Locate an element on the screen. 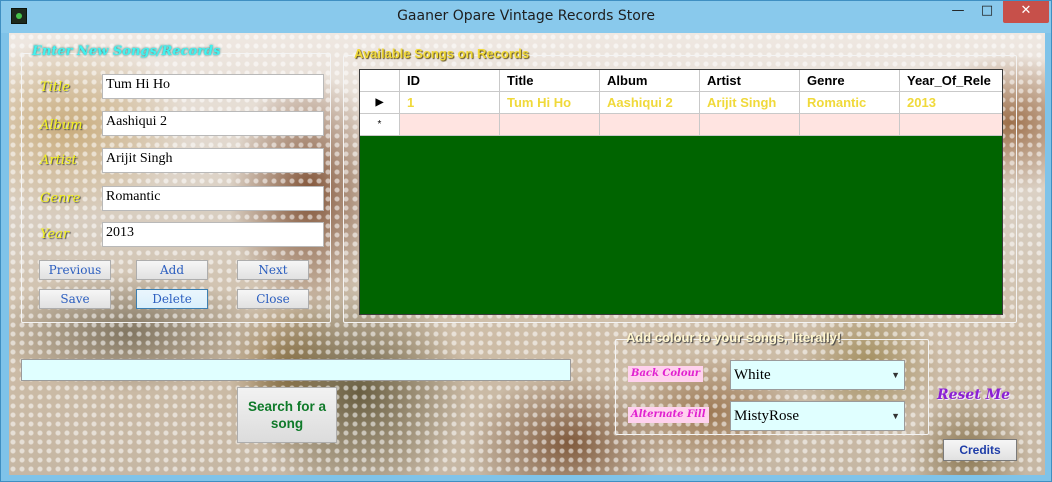 Image resolution: width=1052 pixels, height=482 pixels. album-label: Album is located at coordinates (61, 125).